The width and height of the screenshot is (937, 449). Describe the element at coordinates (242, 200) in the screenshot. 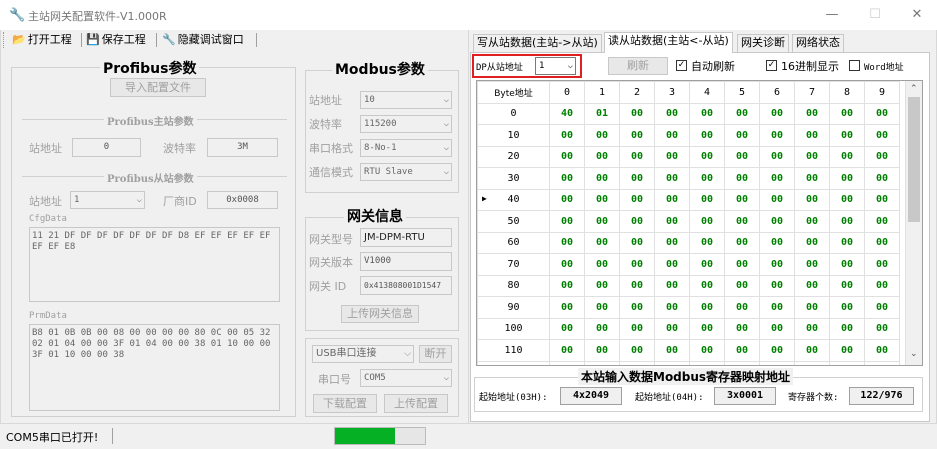

I see `vendor-id-field: 0x0008` at that location.